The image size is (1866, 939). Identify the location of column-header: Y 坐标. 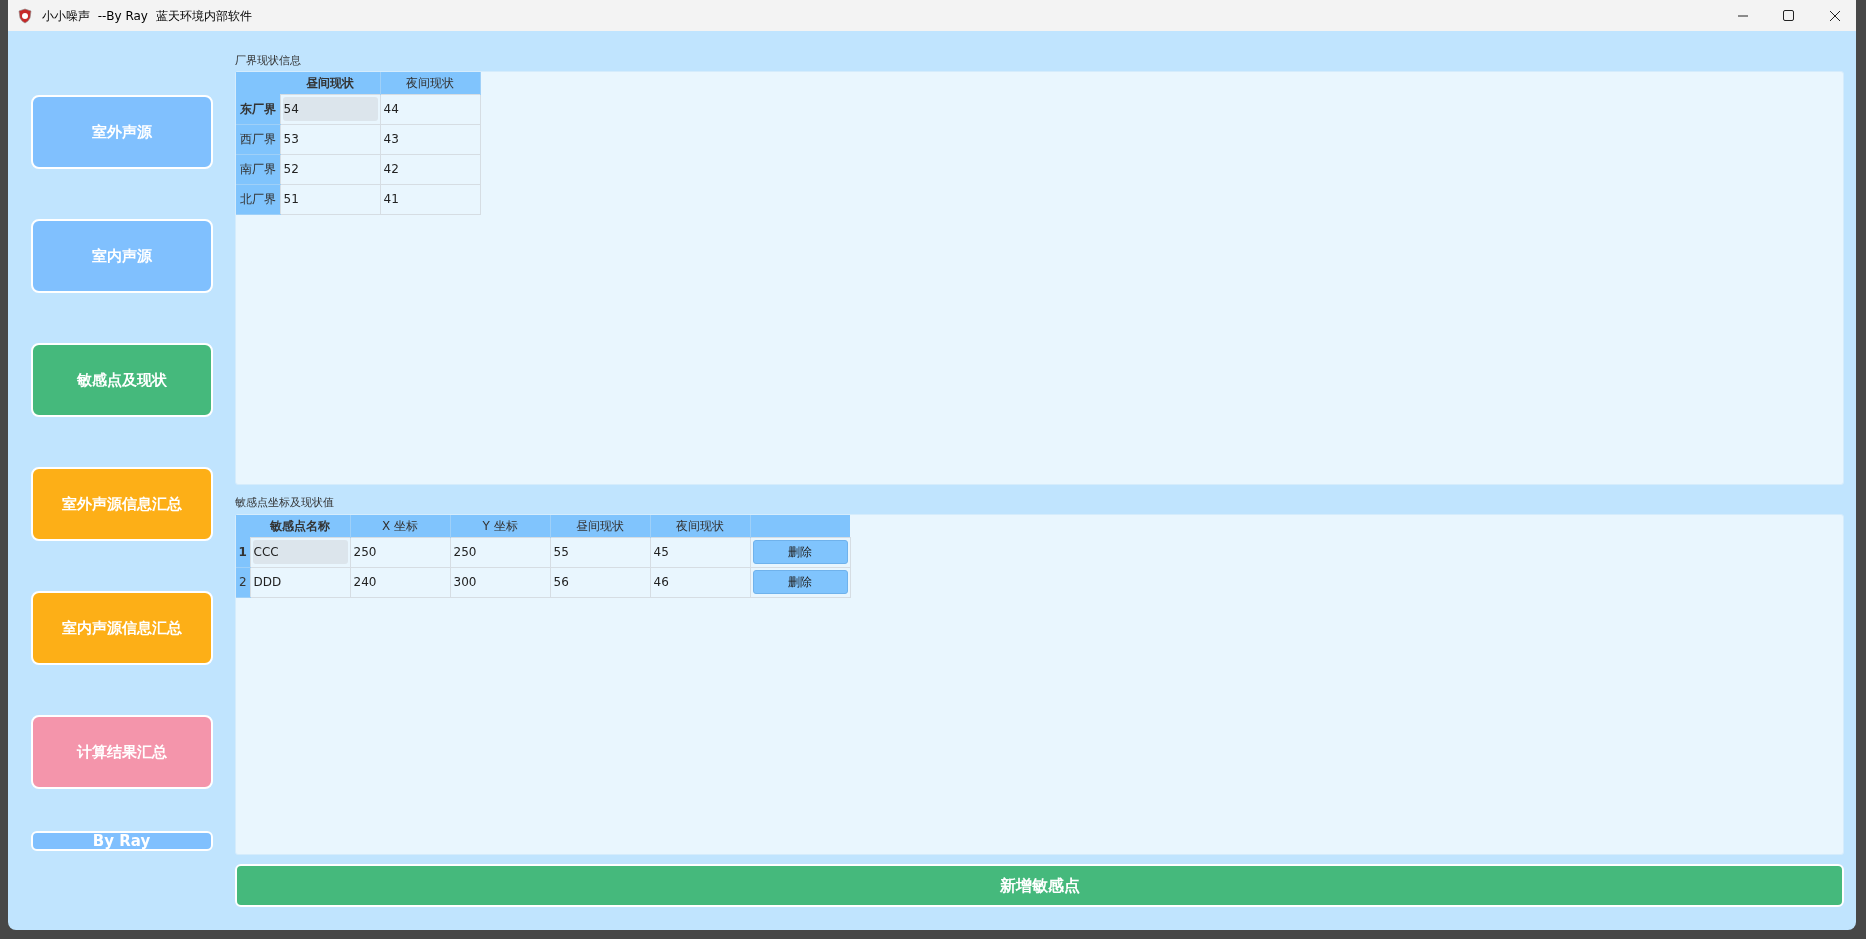
(500, 526).